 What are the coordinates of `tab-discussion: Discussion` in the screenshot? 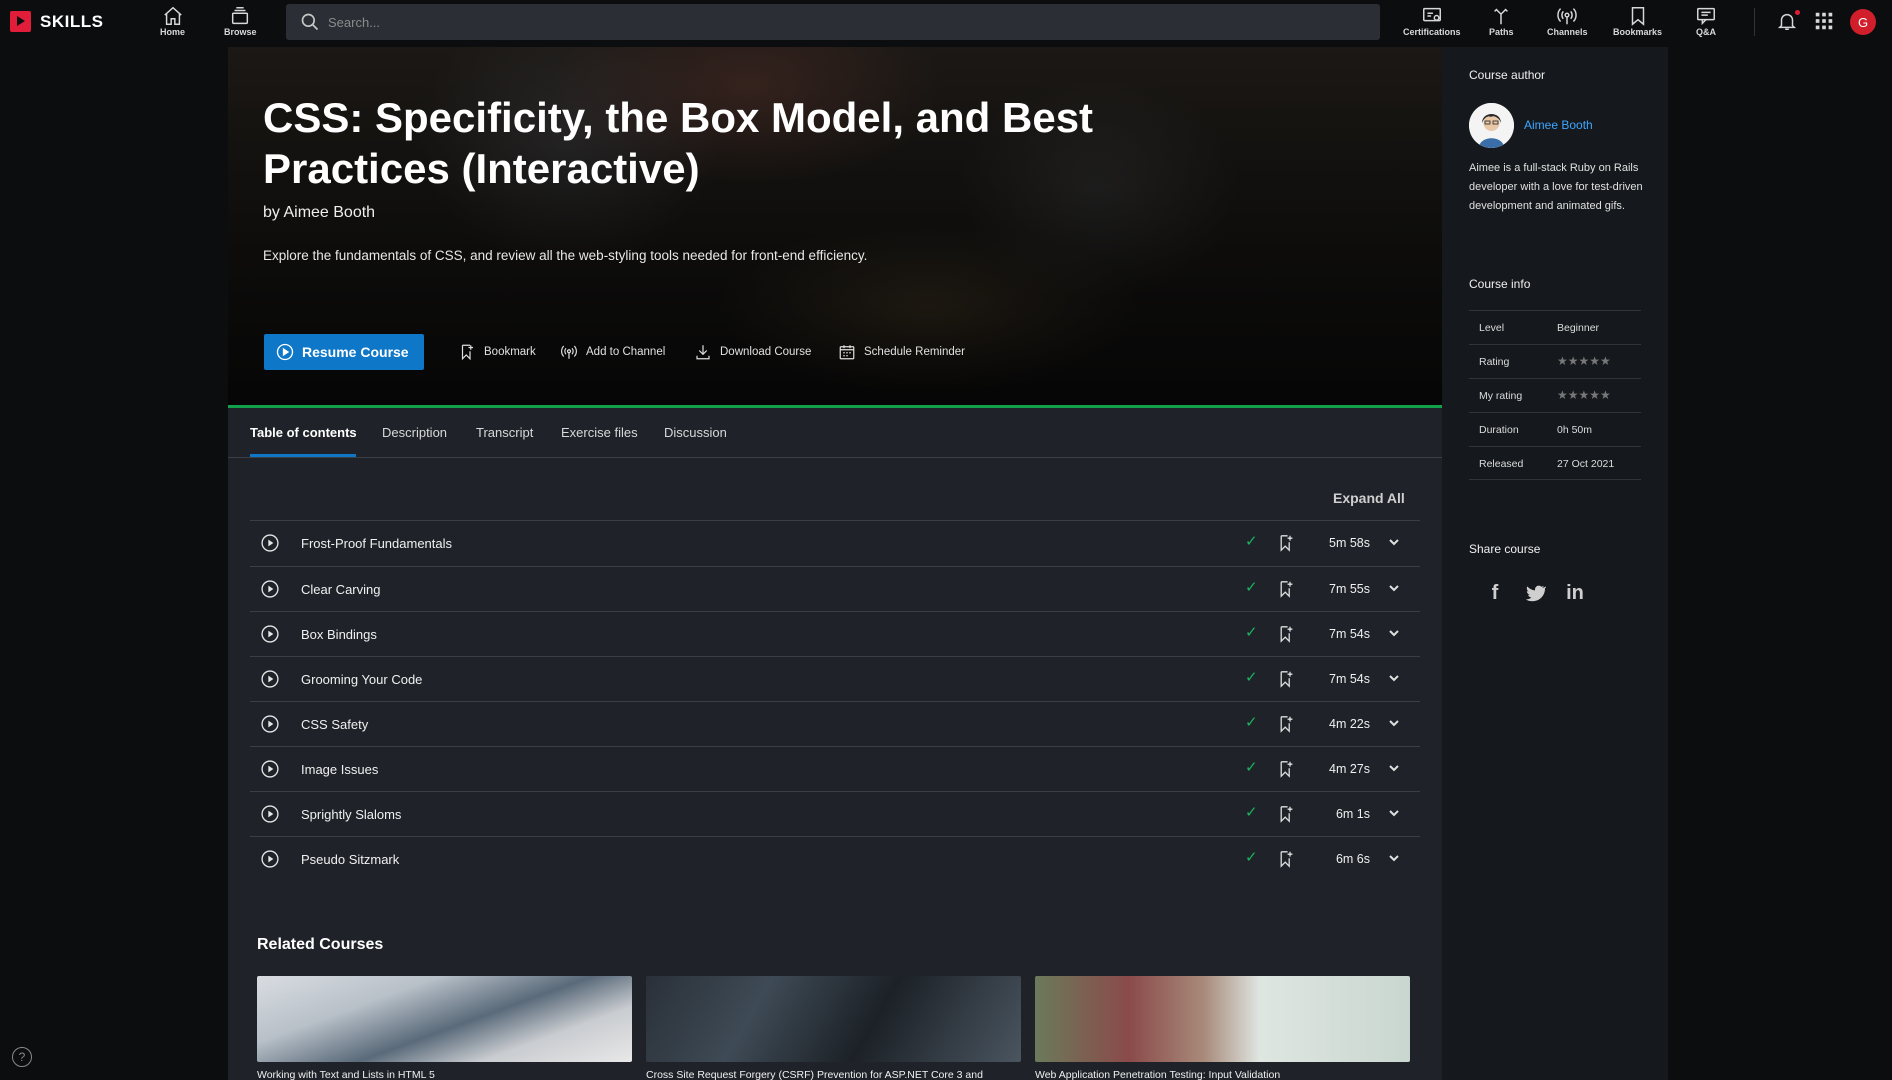 It's located at (695, 432).